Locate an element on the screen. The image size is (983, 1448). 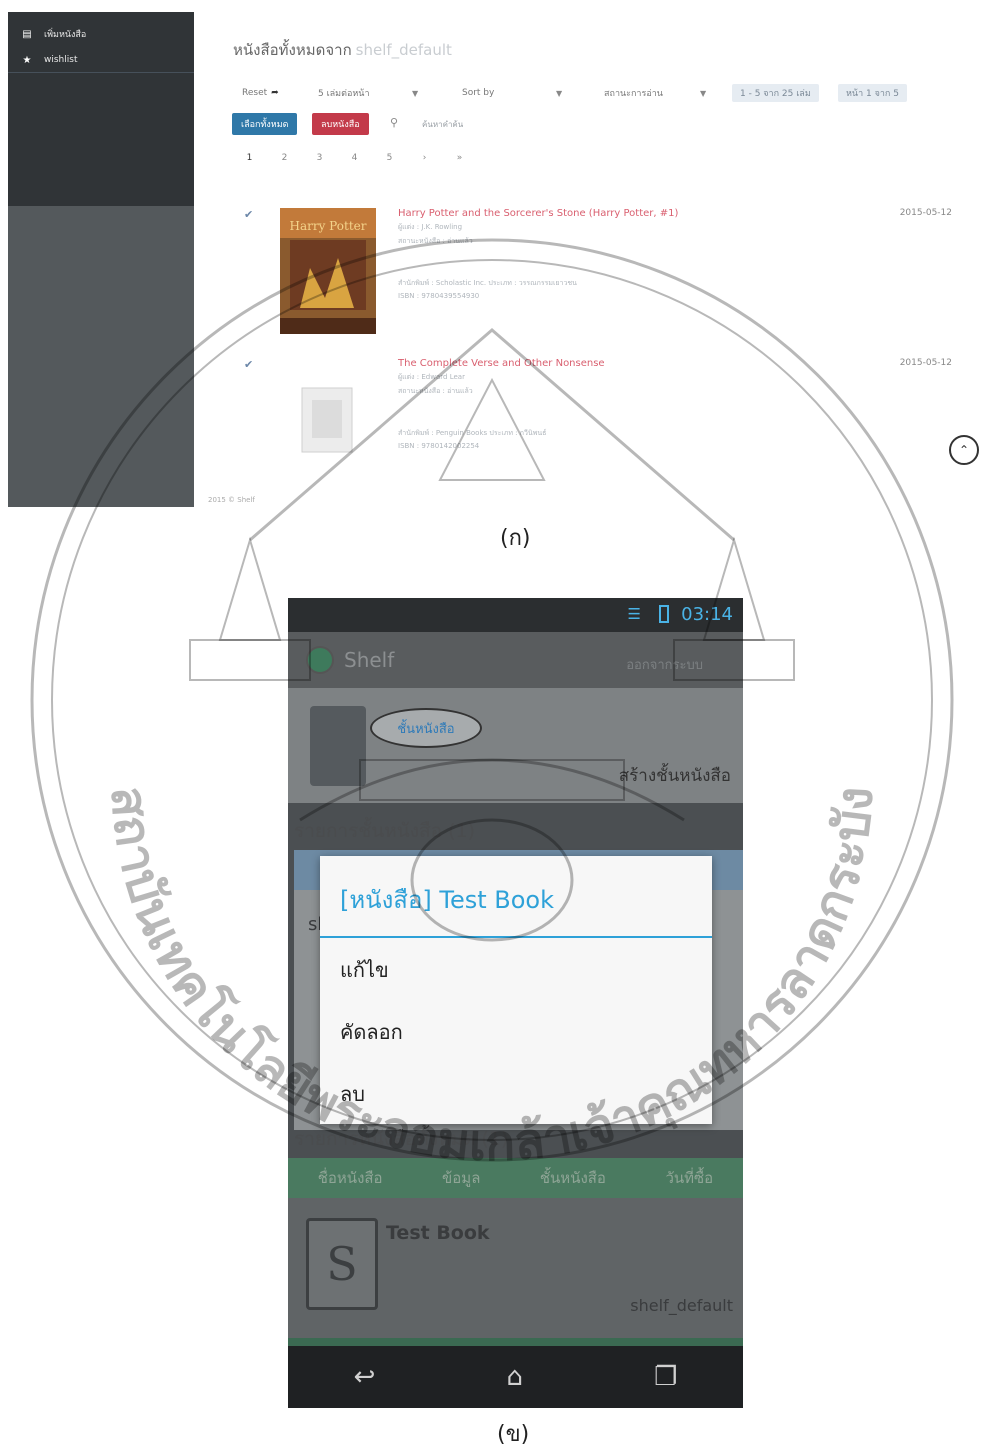
battery-icon is located at coordinates (664, 614).